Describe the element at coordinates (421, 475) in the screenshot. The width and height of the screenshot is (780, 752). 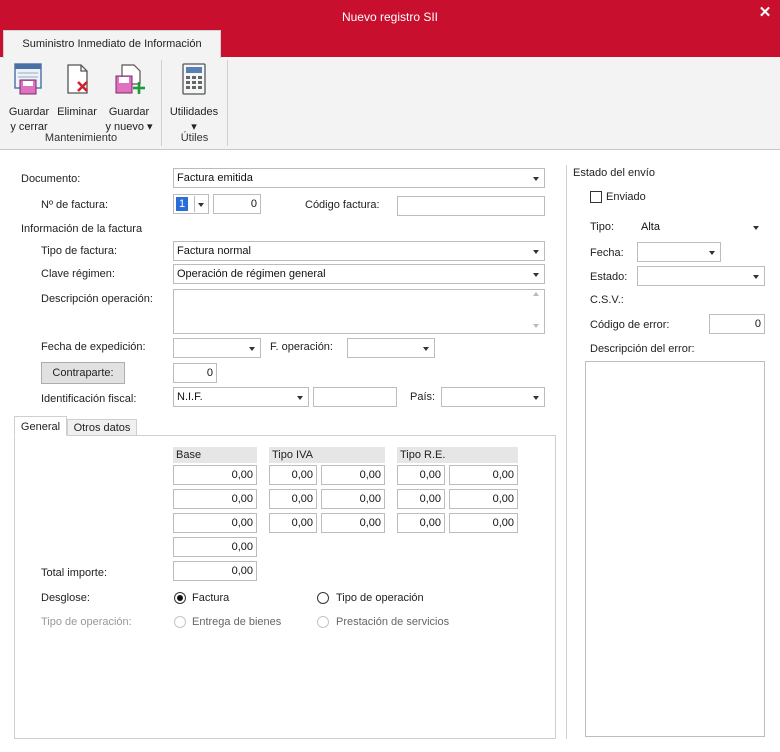
I see `row1-re-rate: 0,00` at that location.